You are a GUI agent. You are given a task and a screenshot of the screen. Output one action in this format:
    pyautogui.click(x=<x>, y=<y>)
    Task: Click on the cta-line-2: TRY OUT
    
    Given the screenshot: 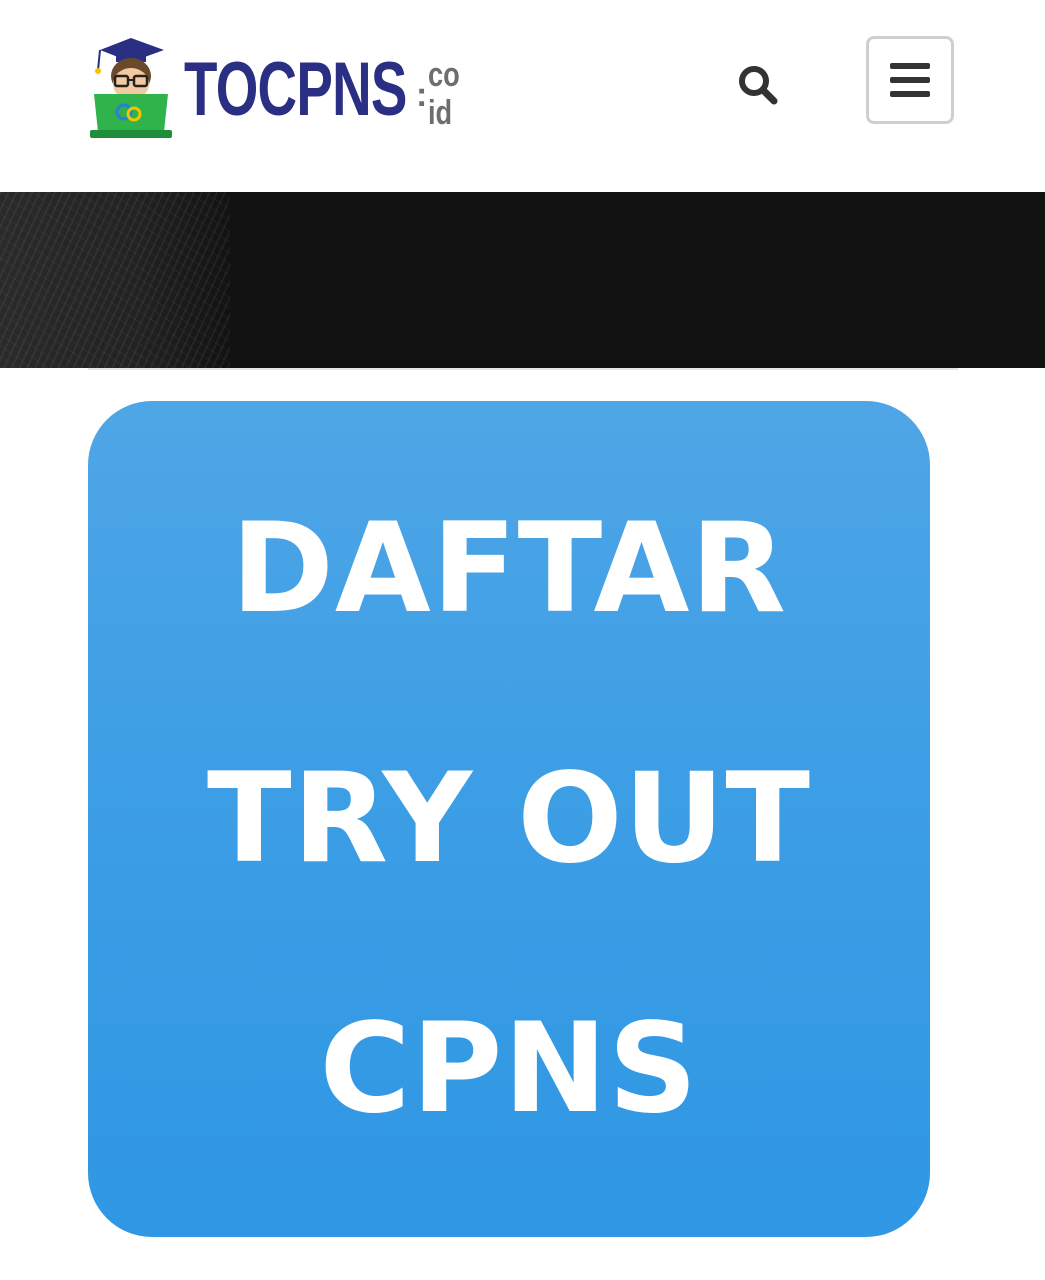 What is the action you would take?
    pyautogui.click(x=509, y=819)
    